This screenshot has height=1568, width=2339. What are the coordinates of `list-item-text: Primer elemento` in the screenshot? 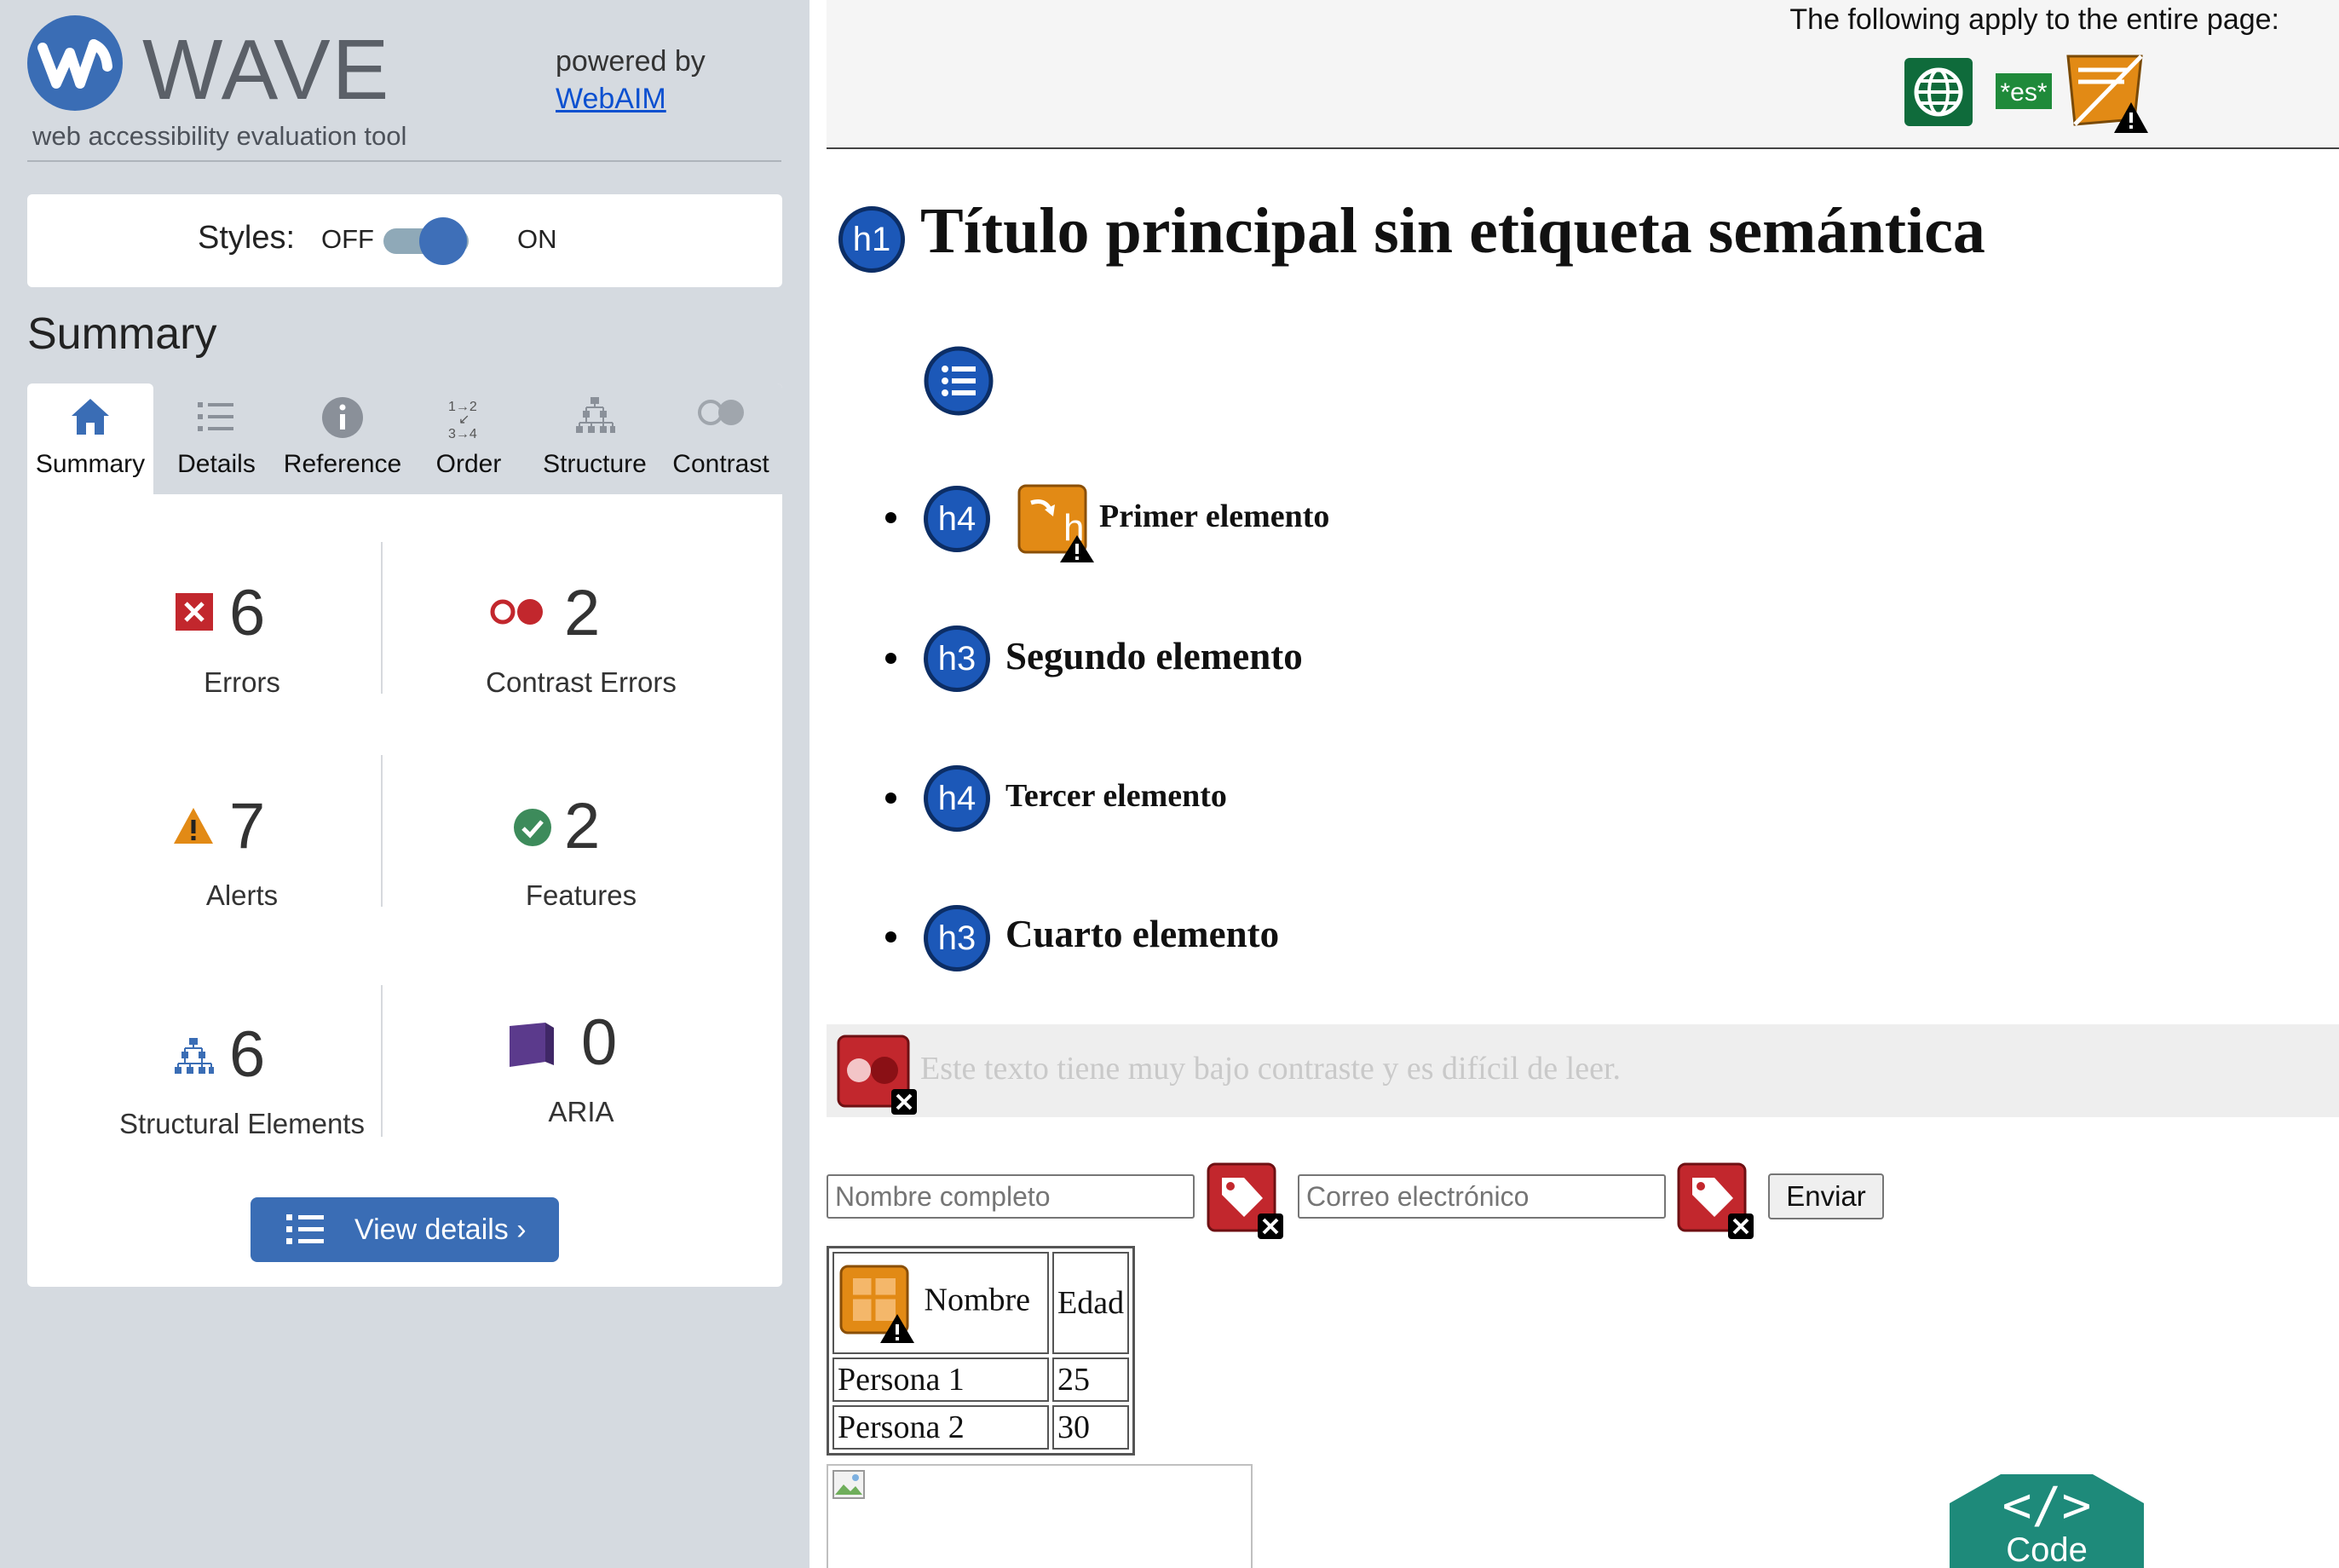 It's located at (1215, 516).